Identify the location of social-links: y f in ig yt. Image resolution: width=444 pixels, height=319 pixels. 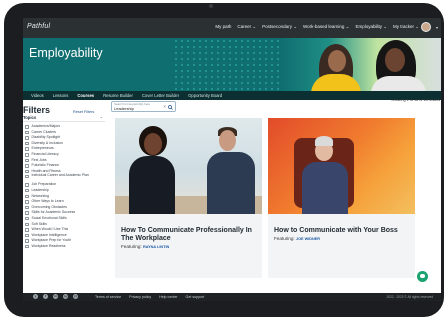
(55, 296).